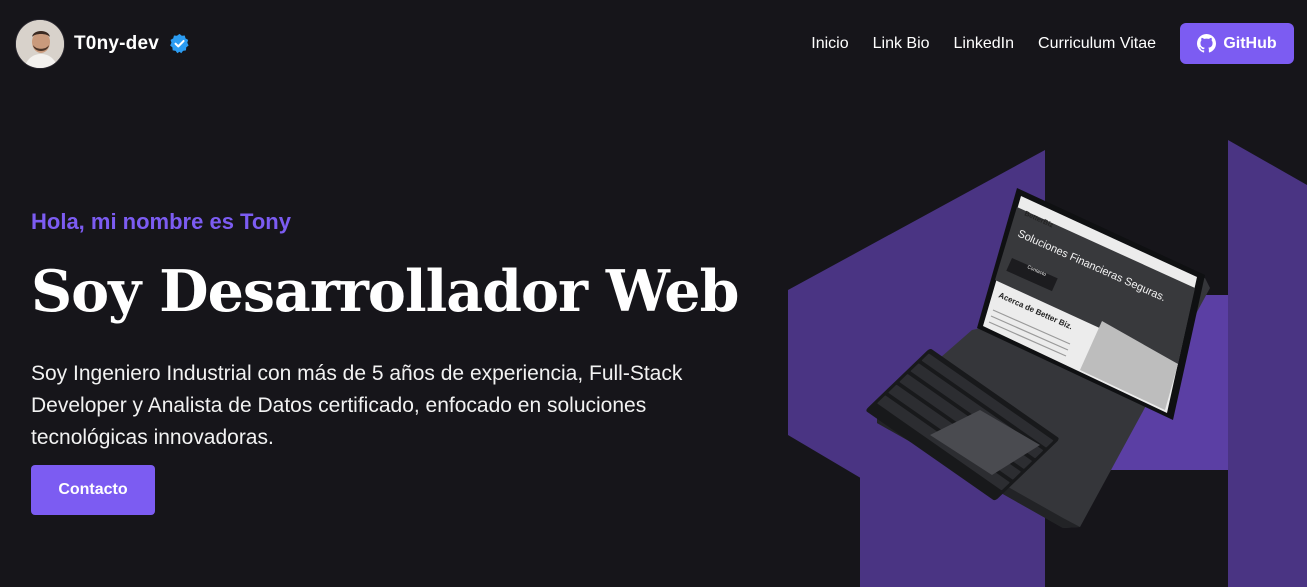 The height and width of the screenshot is (587, 1307). What do you see at coordinates (1207, 43) in the screenshot?
I see `github-icon` at bounding box center [1207, 43].